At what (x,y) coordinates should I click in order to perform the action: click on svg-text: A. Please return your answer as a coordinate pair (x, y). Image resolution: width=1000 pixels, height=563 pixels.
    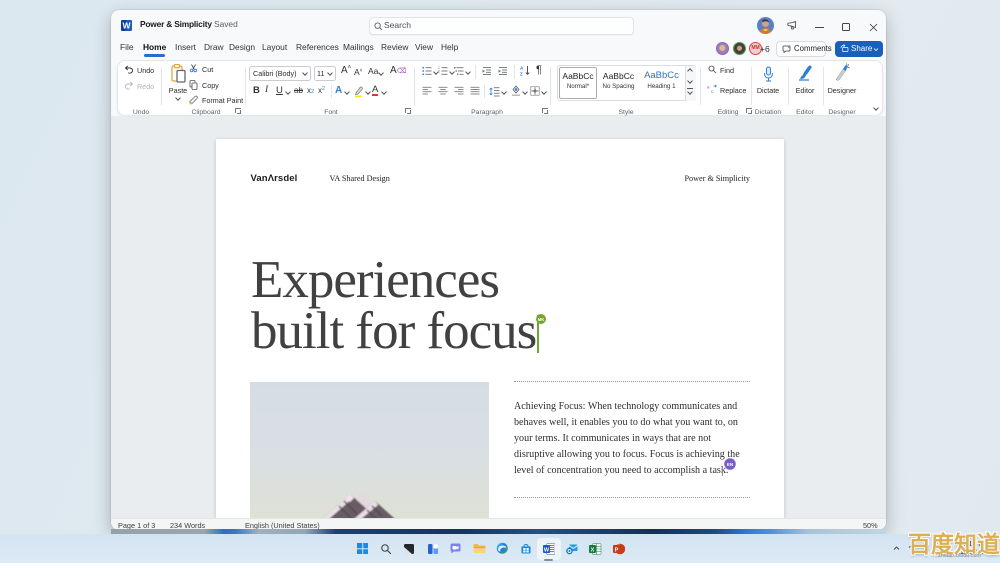
    Looking at the image, I should click on (522, 68).